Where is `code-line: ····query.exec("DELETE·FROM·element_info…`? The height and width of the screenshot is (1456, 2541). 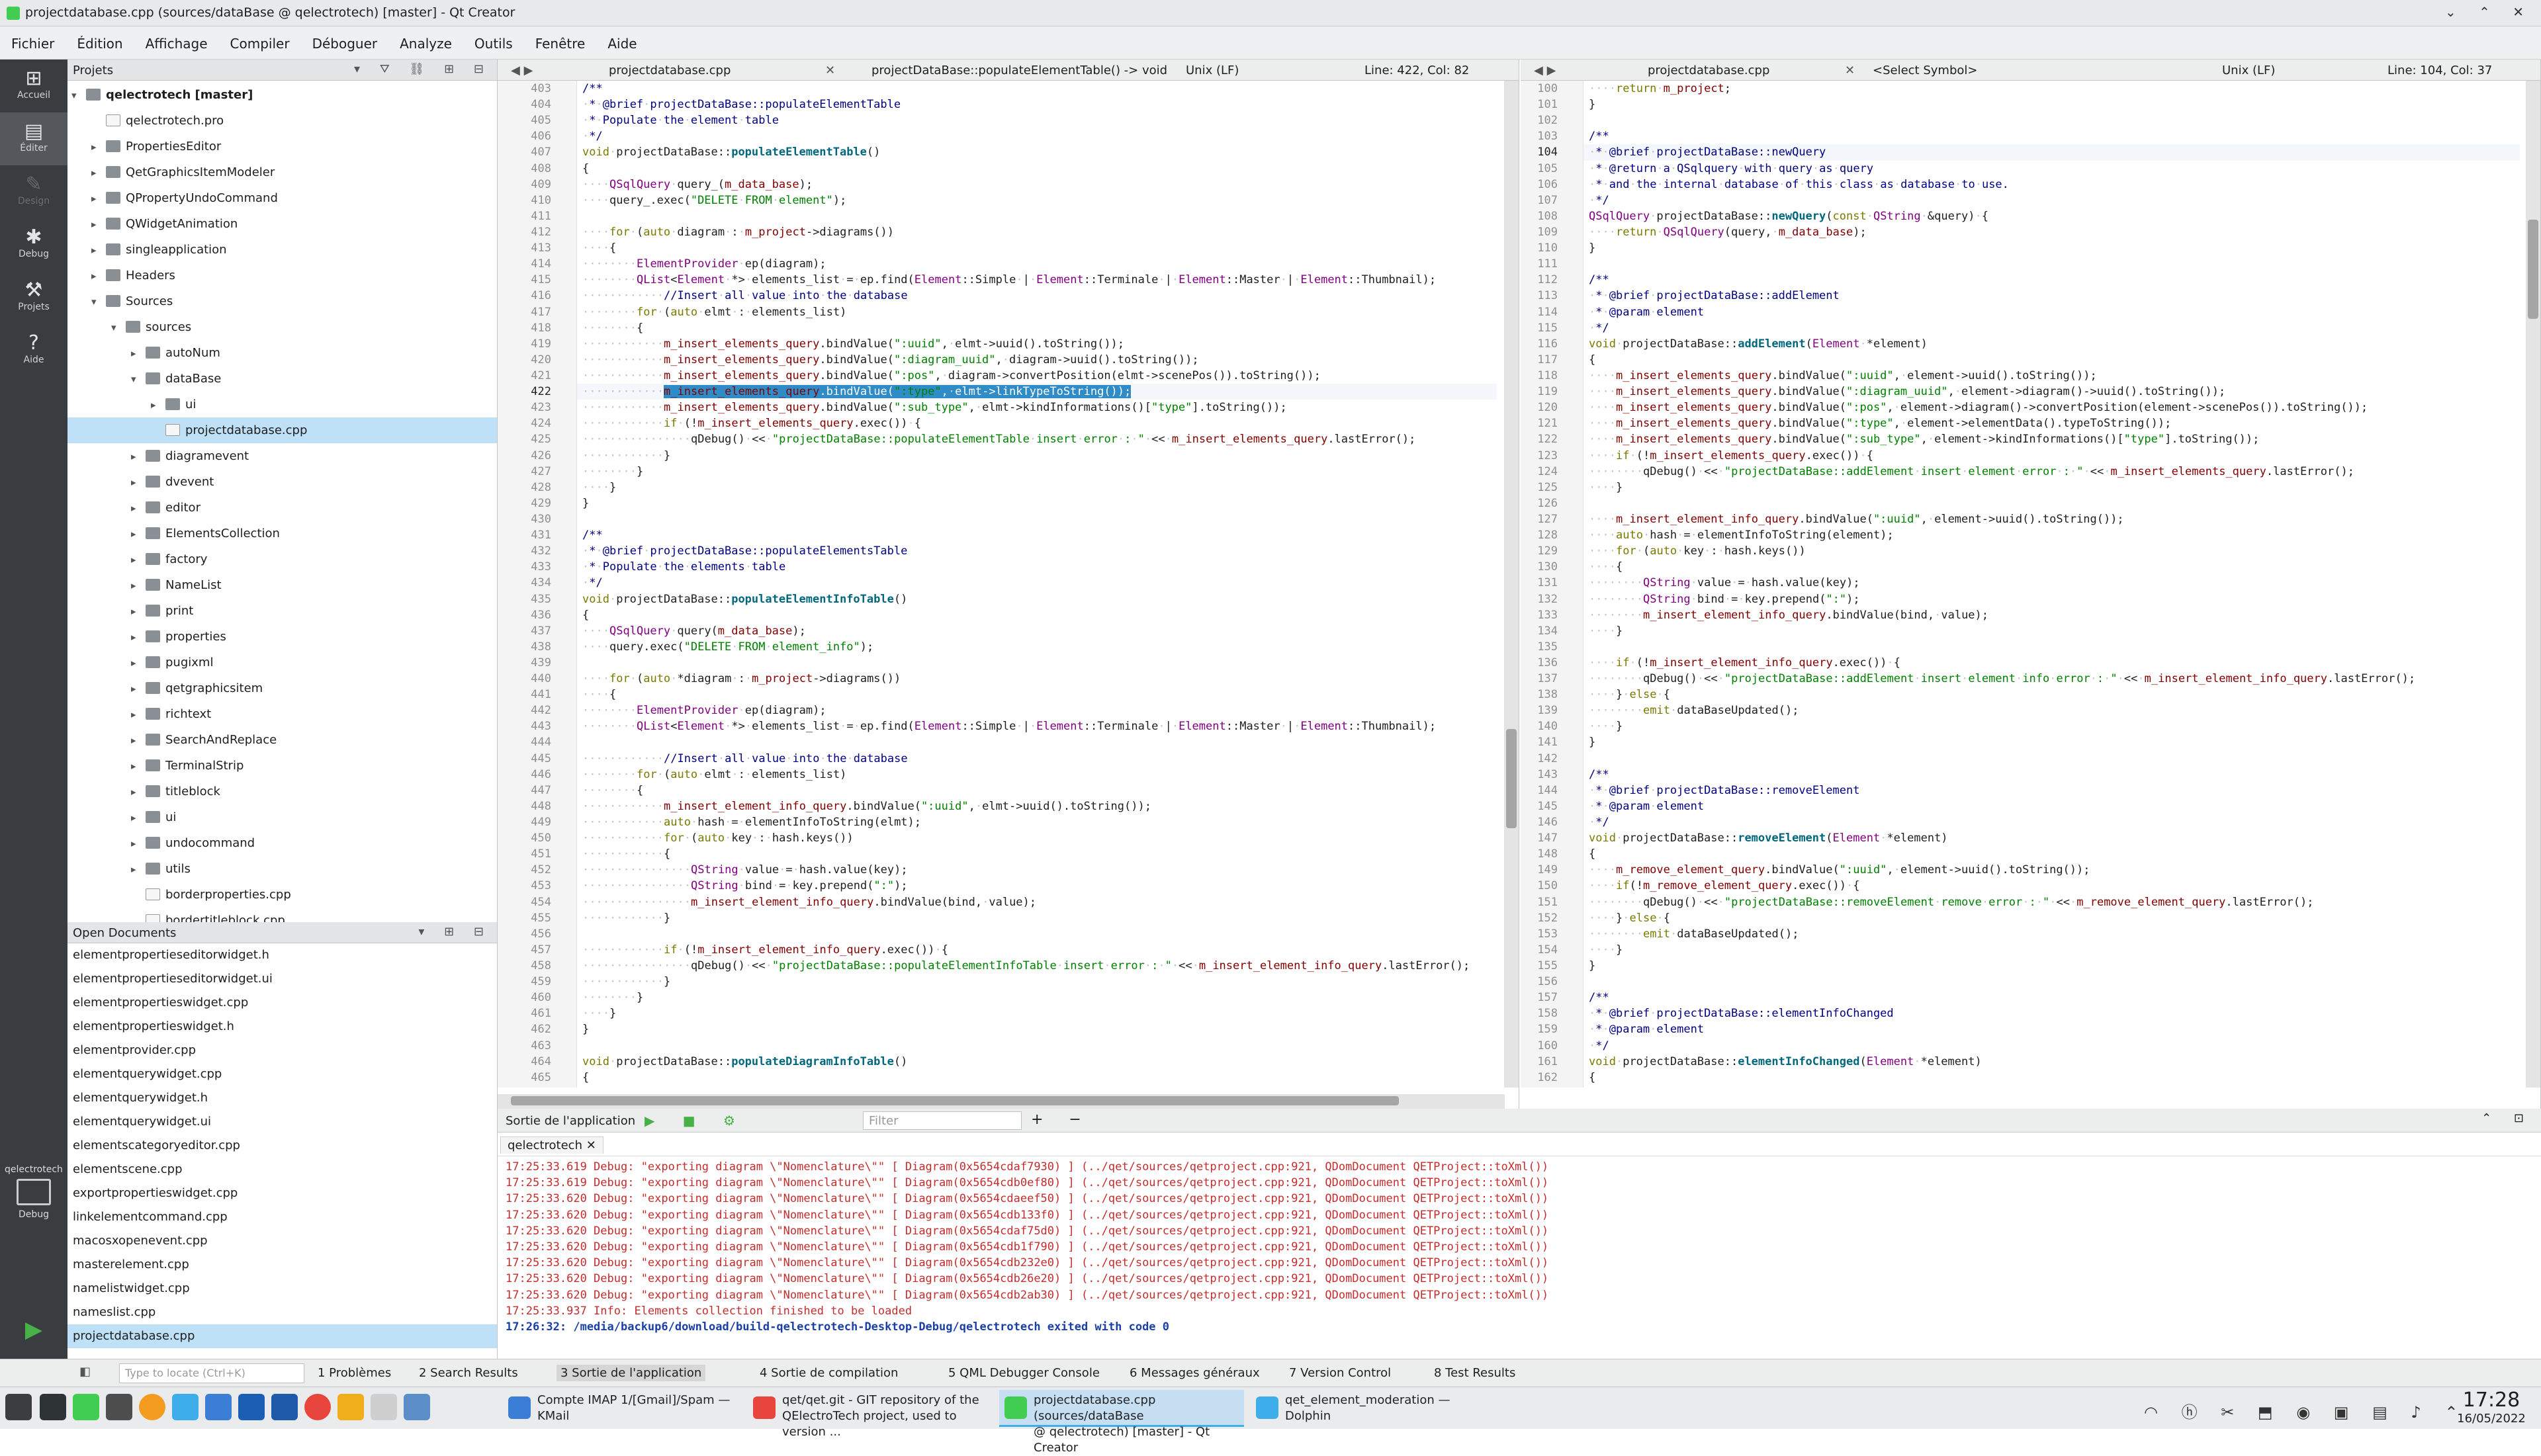
code-line: ····query.exec("DELETE·FROM·element_info… is located at coordinates (1037, 647).